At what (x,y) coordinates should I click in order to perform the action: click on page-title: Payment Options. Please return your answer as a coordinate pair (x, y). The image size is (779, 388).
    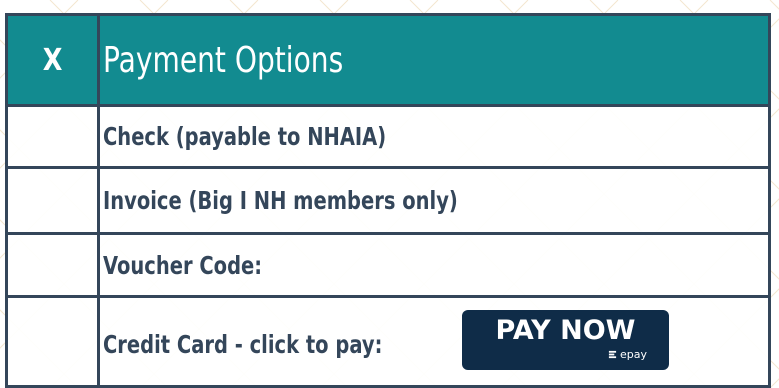
    Looking at the image, I should click on (223, 60).